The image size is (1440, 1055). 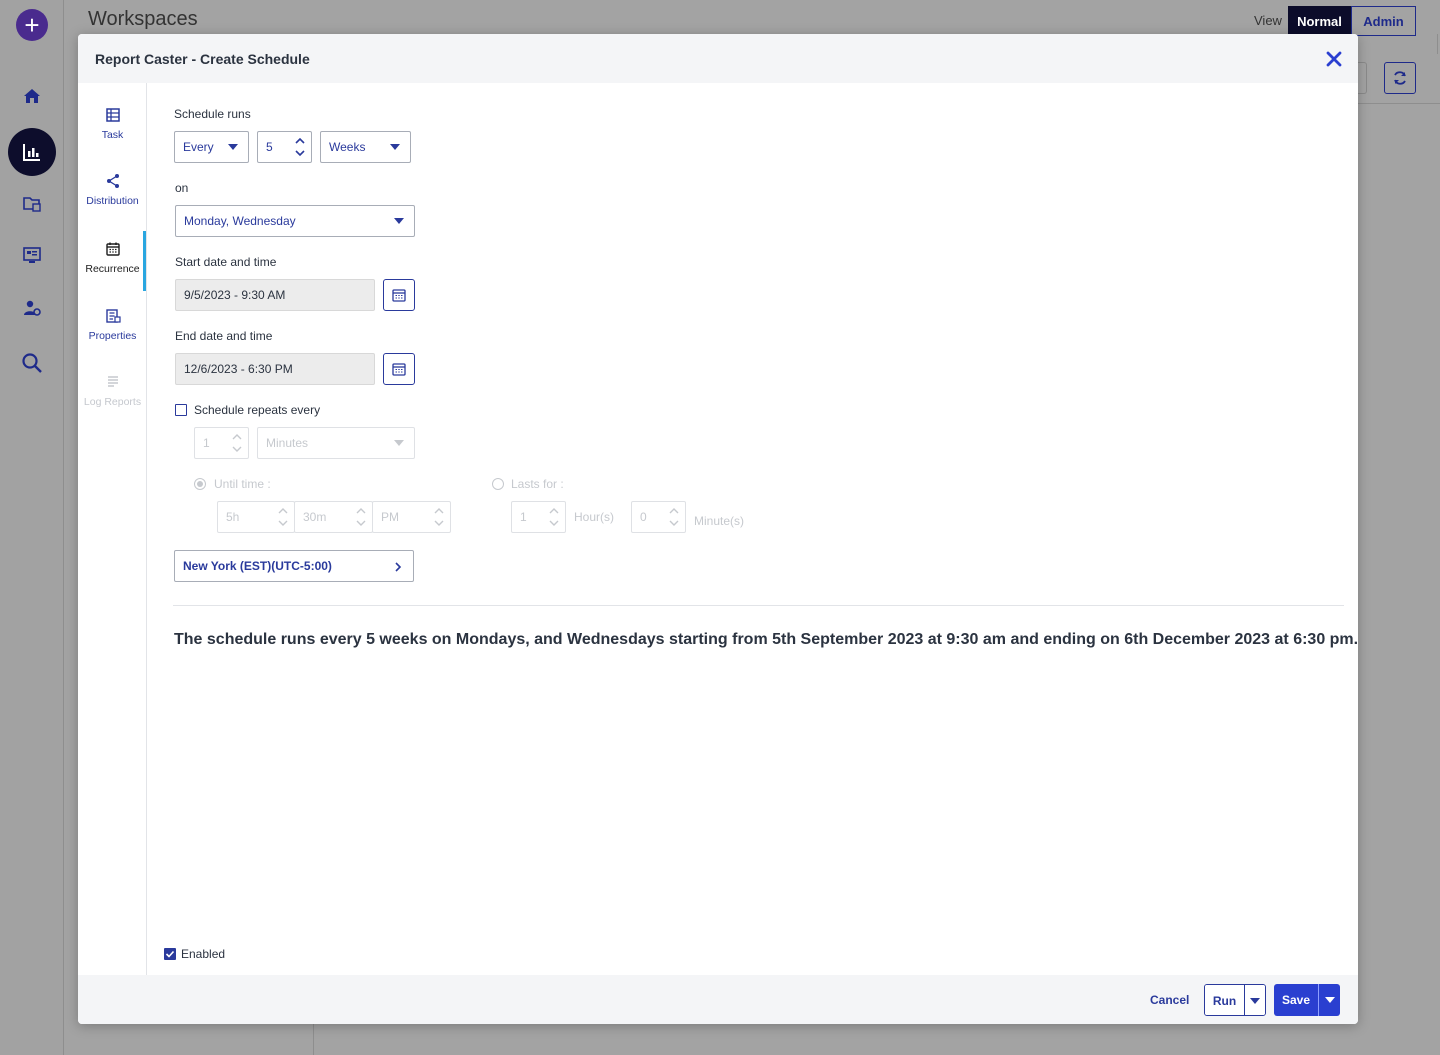 I want to click on timezone-value: New York (EST)(UTC-5:00), so click(x=257, y=566).